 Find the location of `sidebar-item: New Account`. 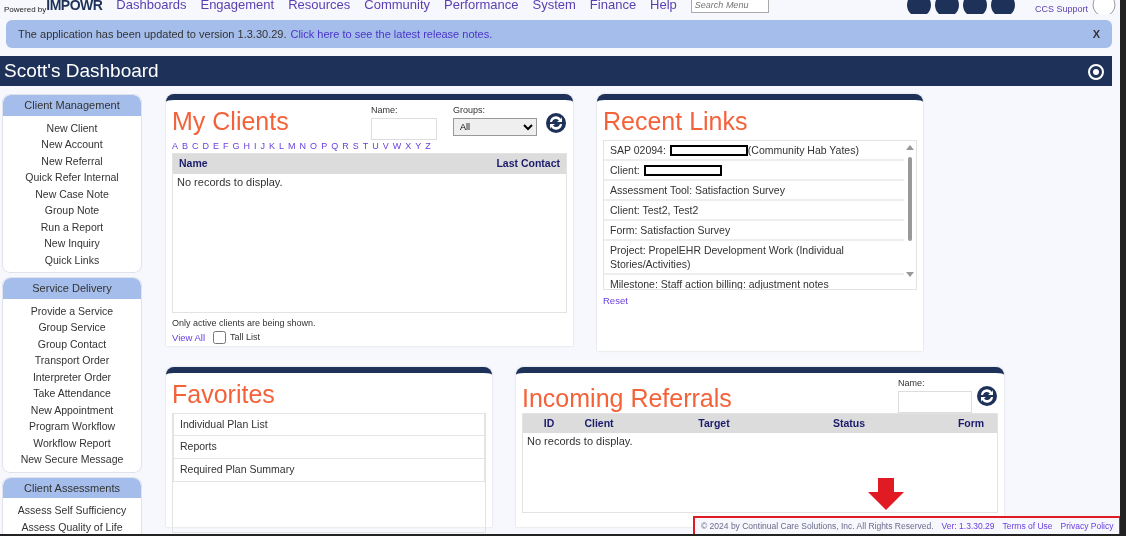

sidebar-item: New Account is located at coordinates (72, 144).